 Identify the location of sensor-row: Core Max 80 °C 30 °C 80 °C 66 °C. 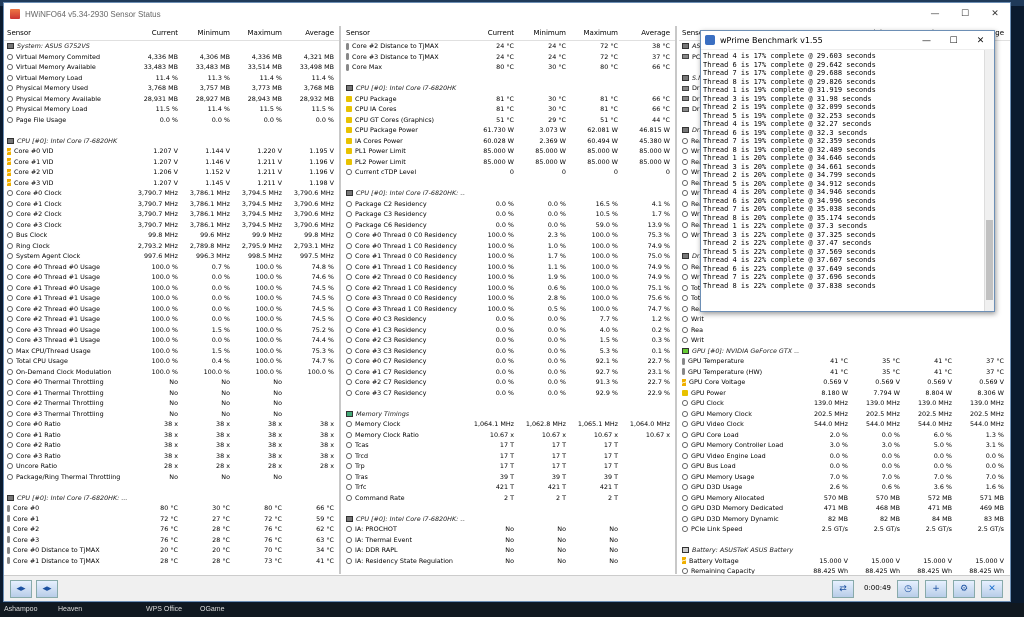
(509, 67).